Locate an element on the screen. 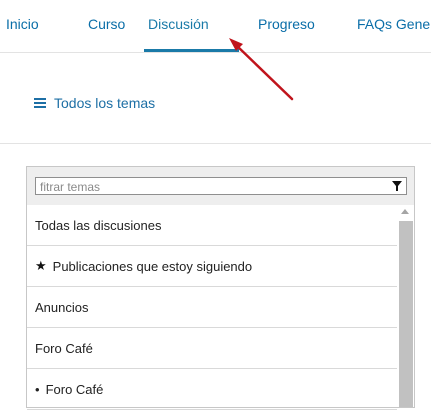  list-item: Foro Café is located at coordinates (212, 348).